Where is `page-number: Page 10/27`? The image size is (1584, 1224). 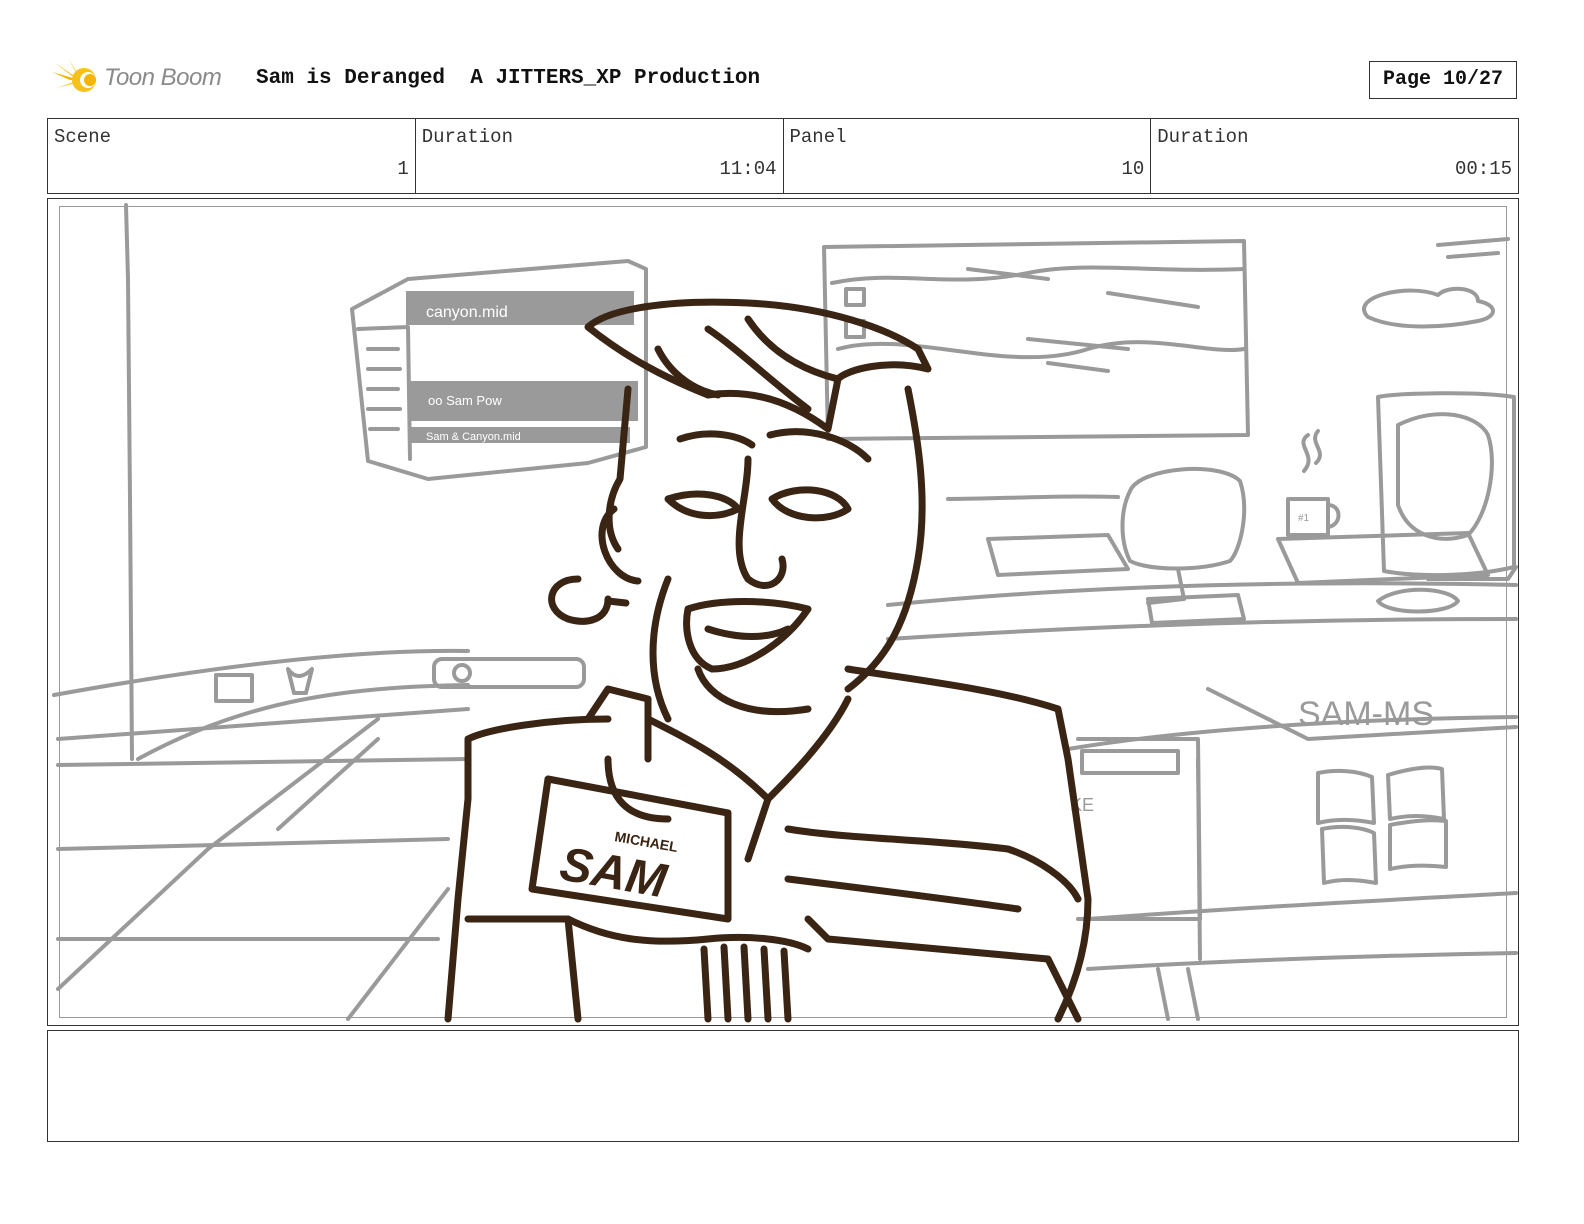
page-number: Page 10/27 is located at coordinates (1443, 80).